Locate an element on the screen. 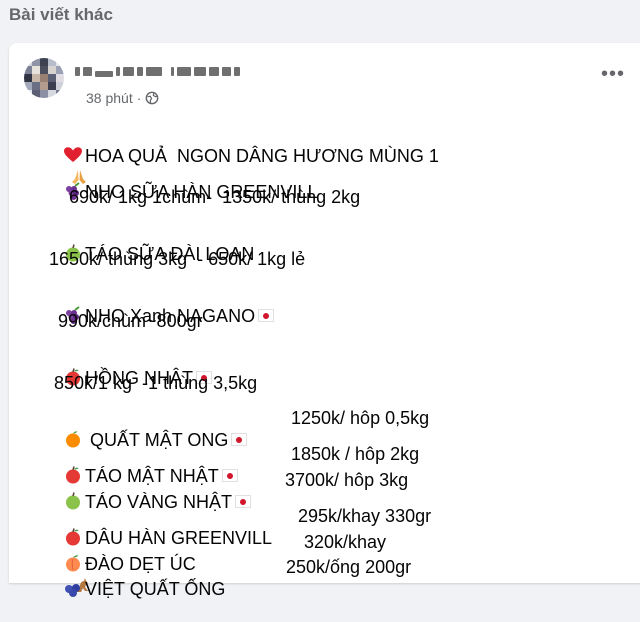 Image resolution: width=640 pixels, height=622 pixels. japan-flag-icon is located at coordinates (266, 315).